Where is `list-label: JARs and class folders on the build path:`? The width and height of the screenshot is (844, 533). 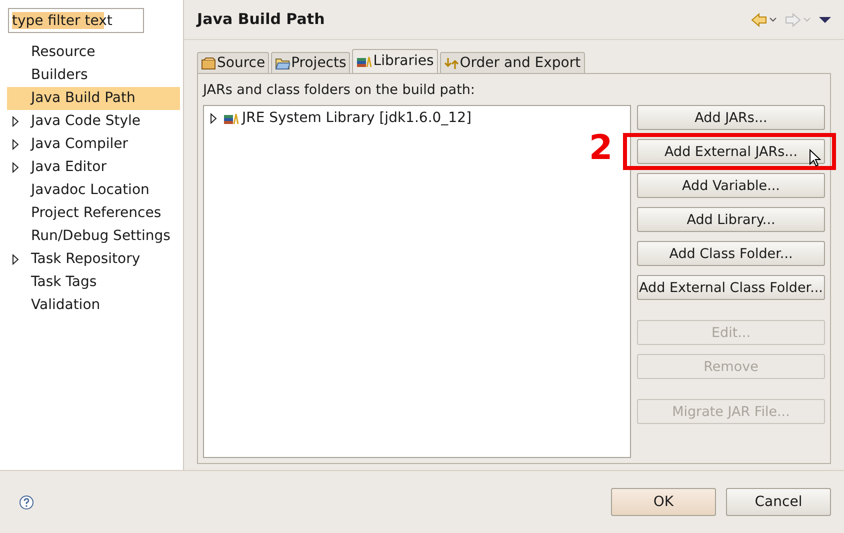
list-label: JARs and class folders on the build path: is located at coordinates (339, 90).